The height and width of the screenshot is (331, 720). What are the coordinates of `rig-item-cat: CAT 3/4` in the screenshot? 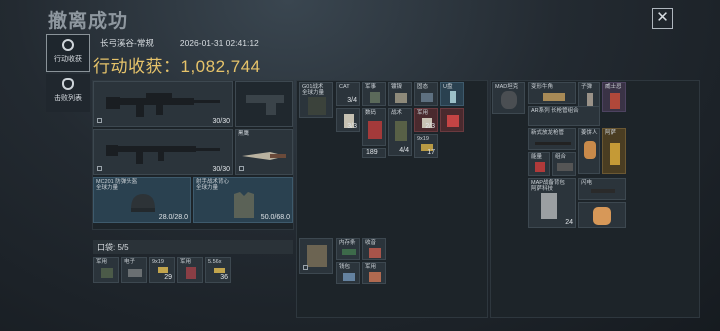 It's located at (348, 94).